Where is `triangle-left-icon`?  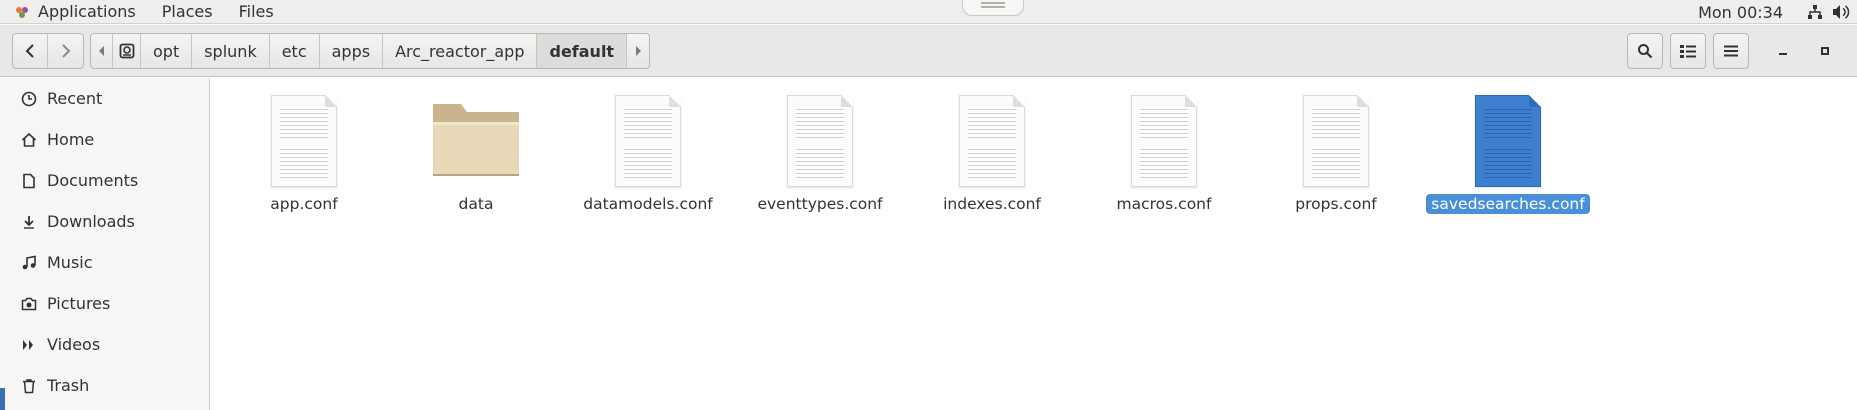
triangle-left-icon is located at coordinates (101, 51).